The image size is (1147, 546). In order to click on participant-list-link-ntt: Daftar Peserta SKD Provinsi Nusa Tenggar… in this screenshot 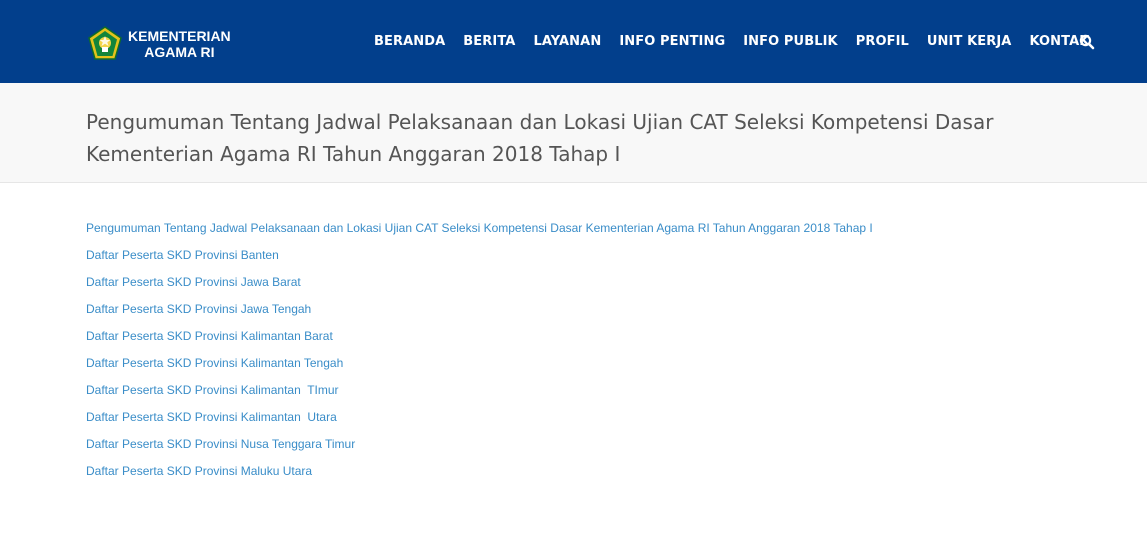, I will do `click(220, 444)`.